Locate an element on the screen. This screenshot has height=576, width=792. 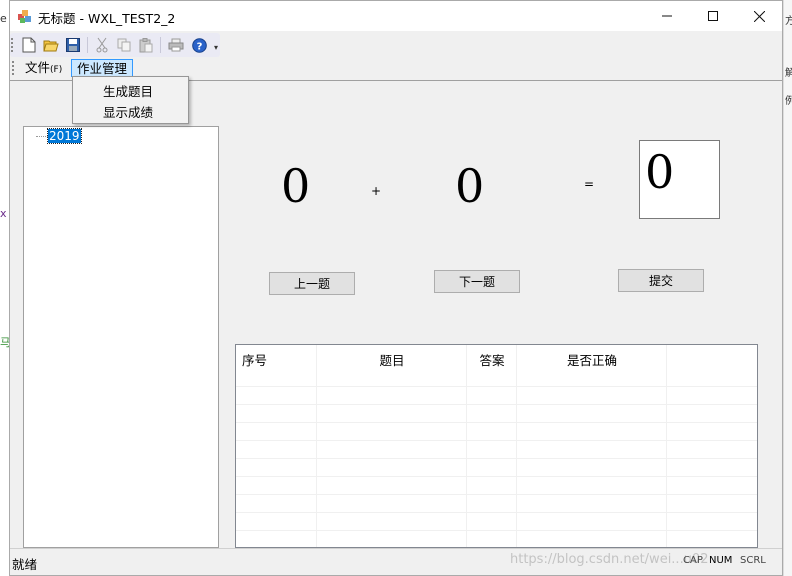
prev-question-label: 上一题 is located at coordinates (311, 284).